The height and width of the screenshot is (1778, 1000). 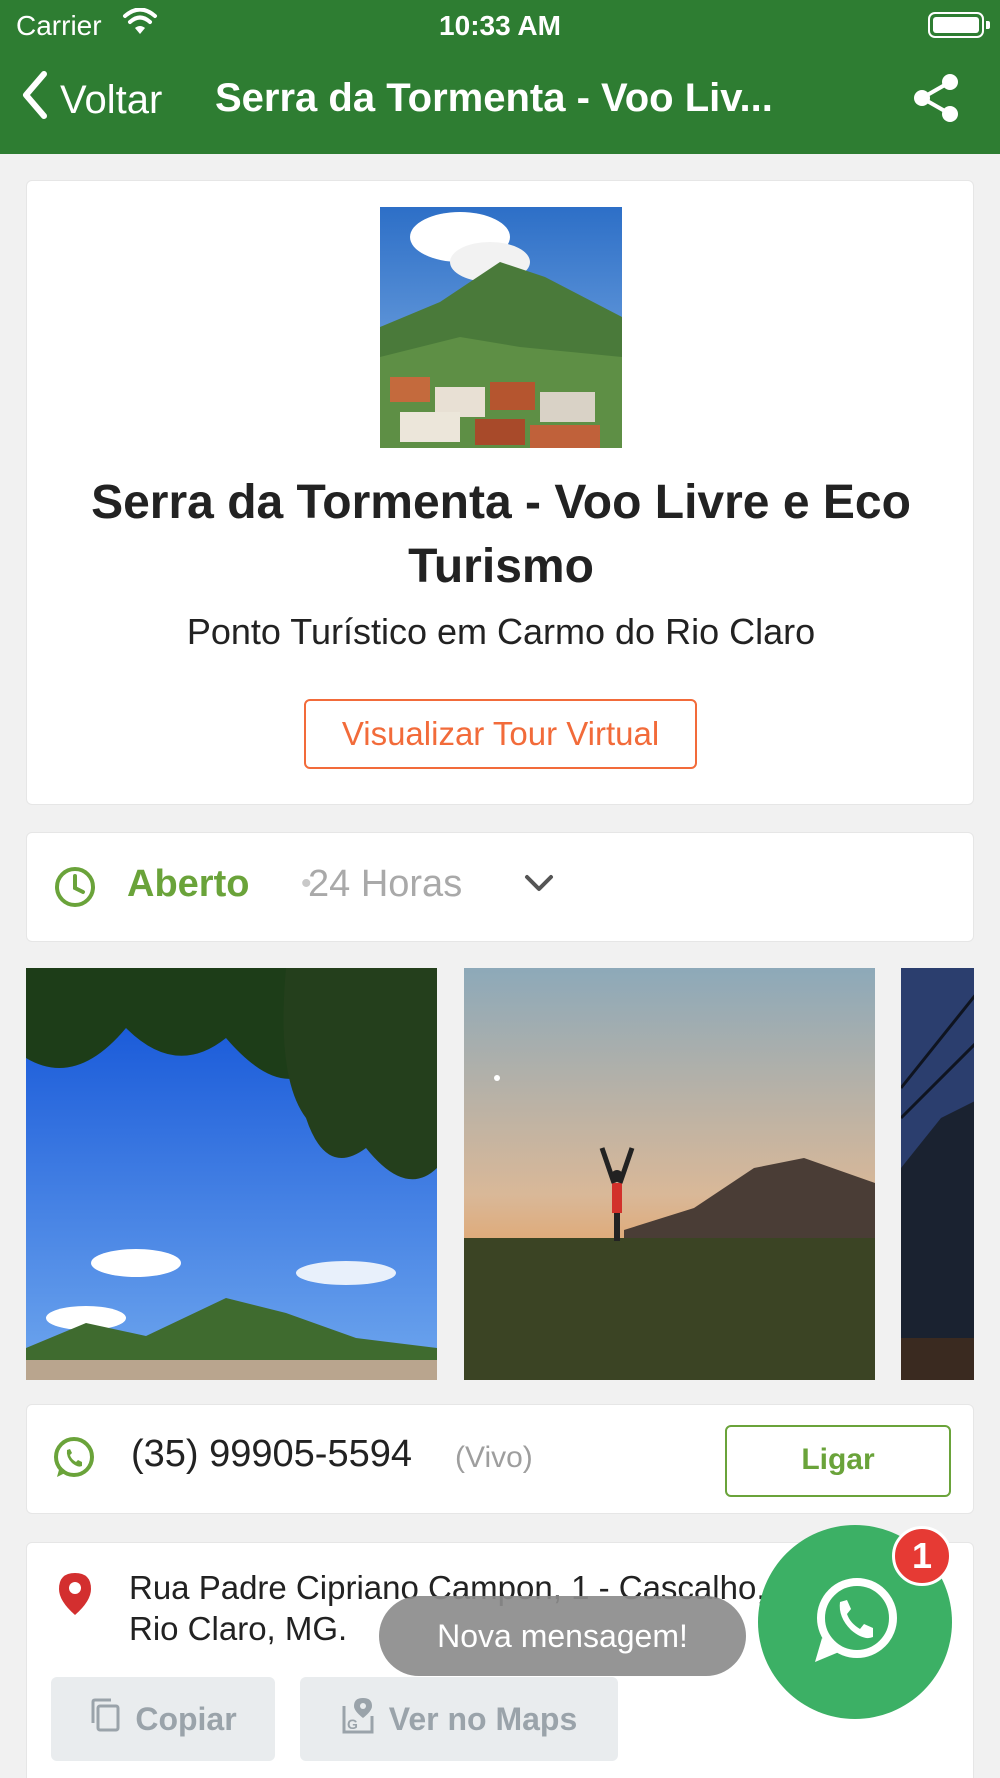 I want to click on contact-card: (35) 99905-5594 (Vivo) Ligar, so click(x=500, y=1459).